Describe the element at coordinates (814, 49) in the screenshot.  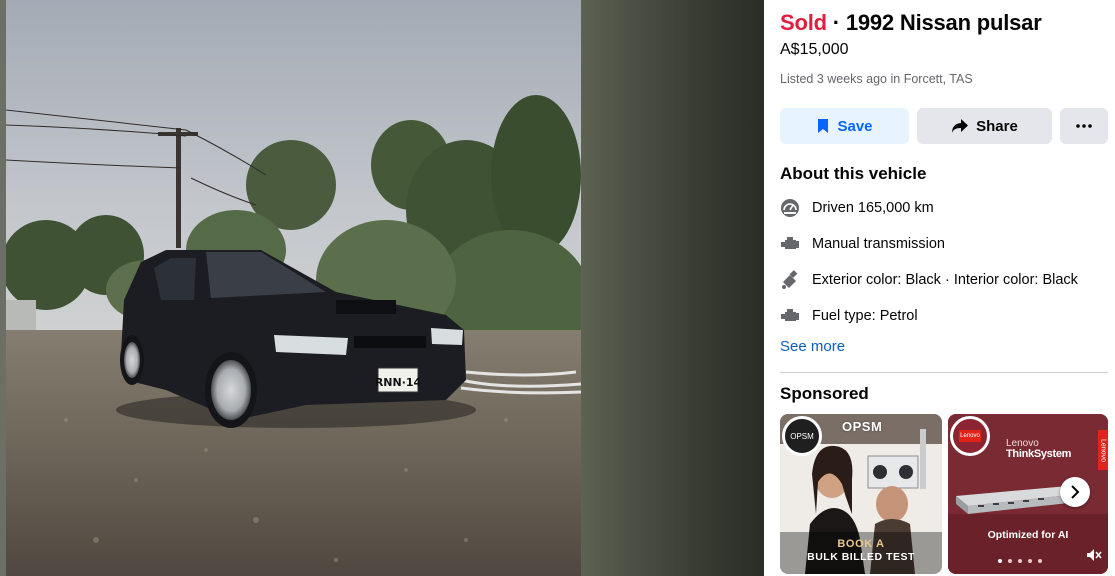
I see `listing-price: A$15,000` at that location.